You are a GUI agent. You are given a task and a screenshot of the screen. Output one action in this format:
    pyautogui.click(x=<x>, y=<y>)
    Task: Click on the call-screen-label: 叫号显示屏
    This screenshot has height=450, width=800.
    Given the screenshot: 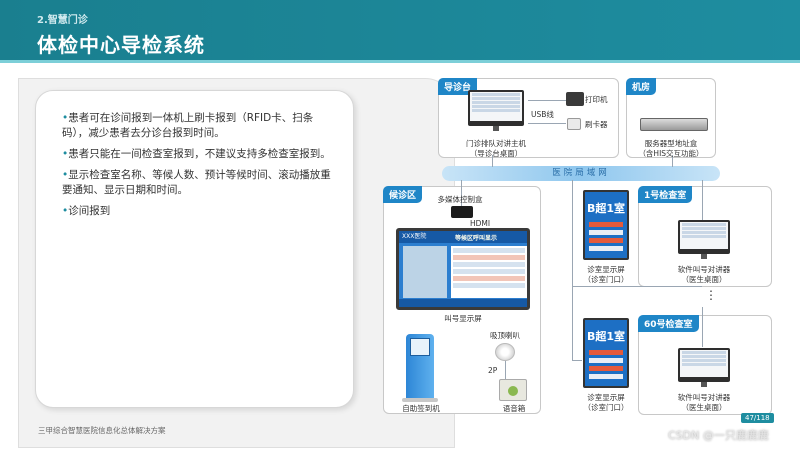 What is the action you would take?
    pyautogui.click(x=463, y=318)
    